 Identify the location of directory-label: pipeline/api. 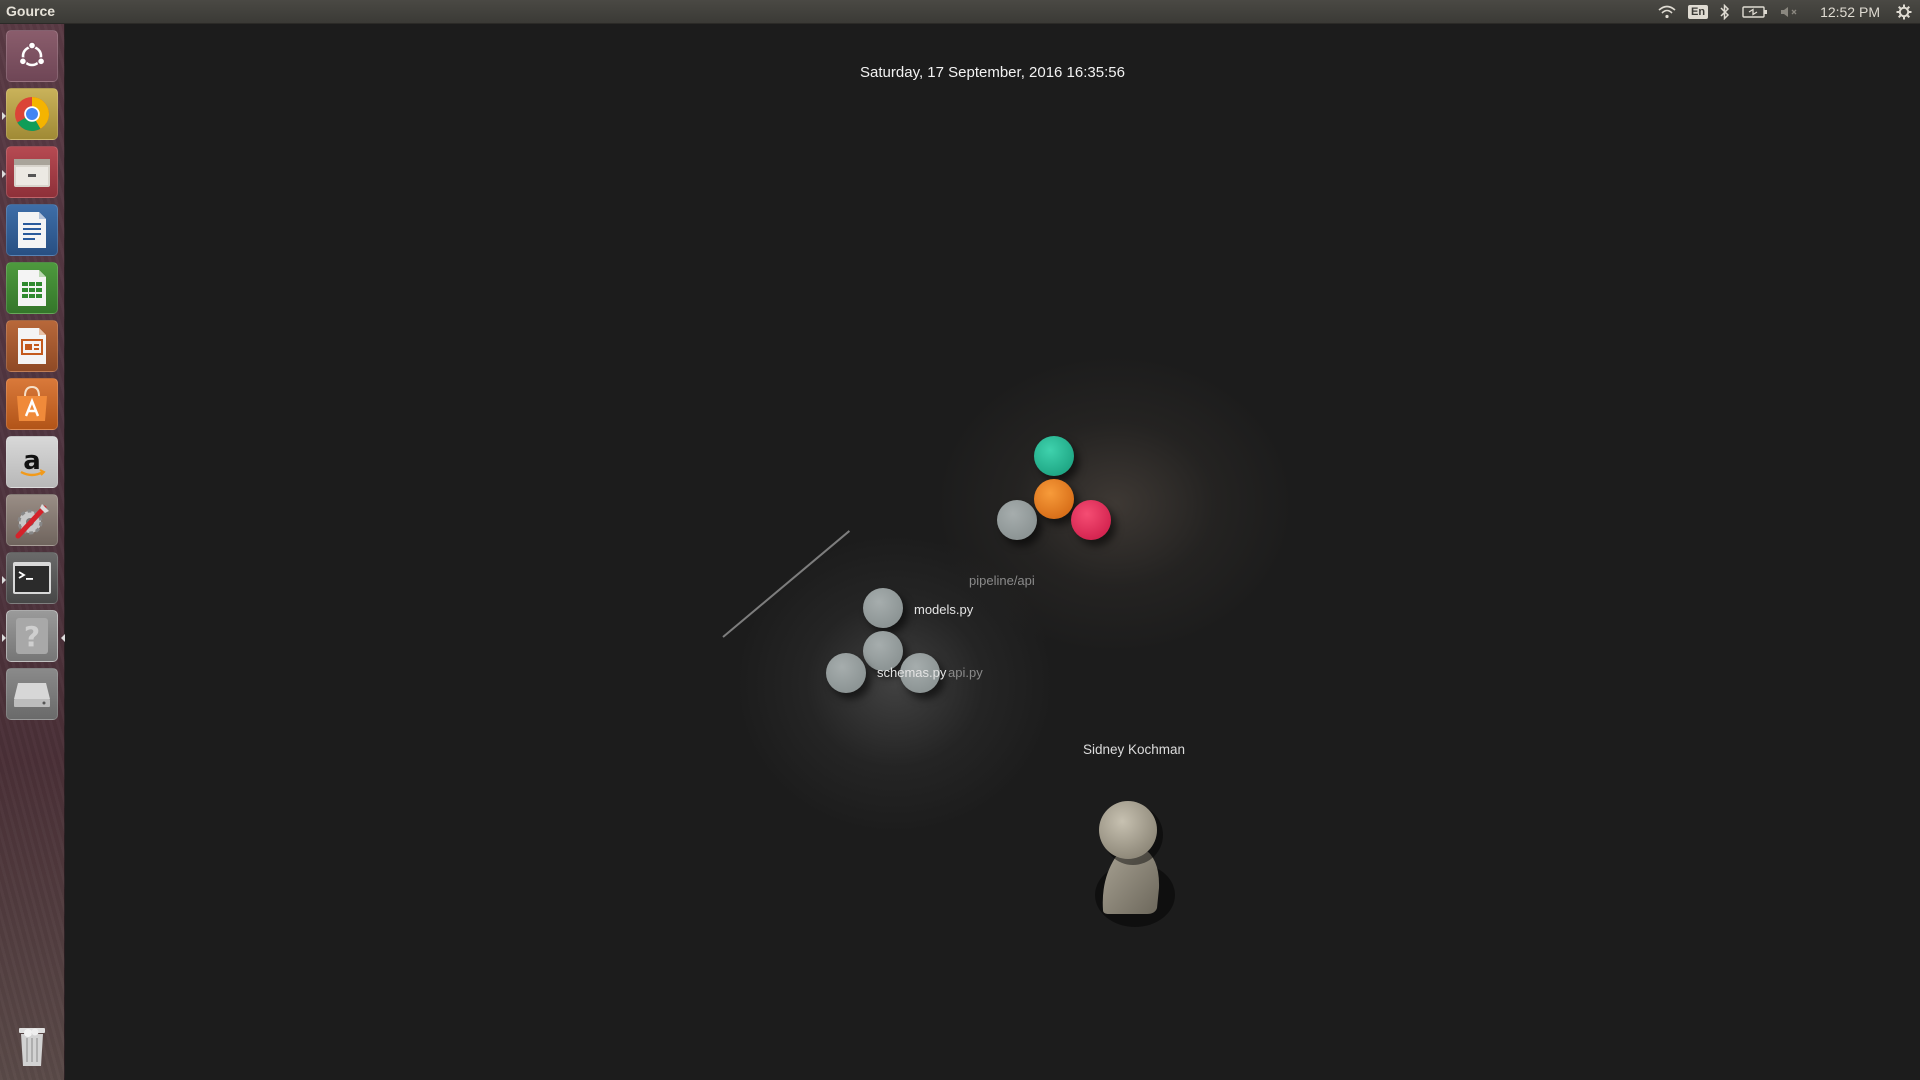
(1002, 580).